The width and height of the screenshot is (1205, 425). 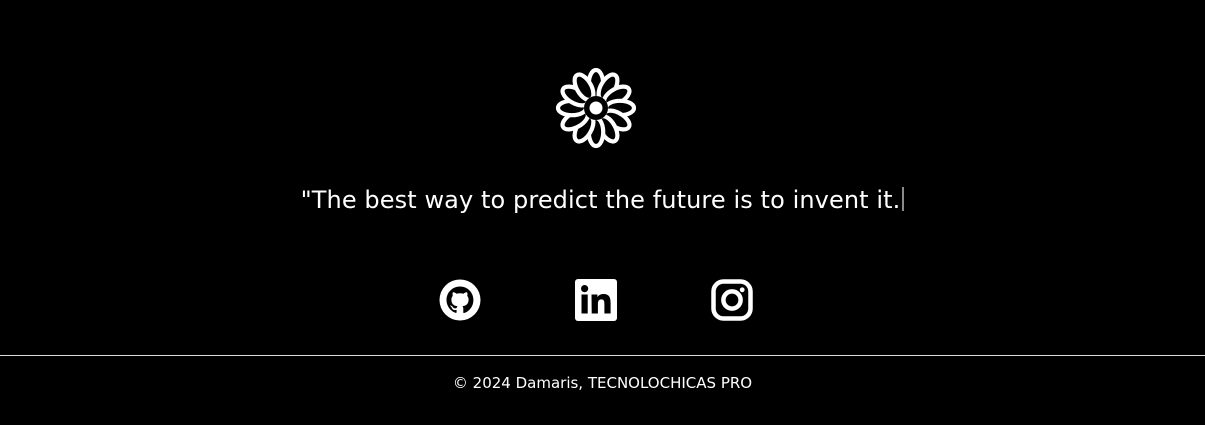 I want to click on flower-icon, so click(x=596, y=108).